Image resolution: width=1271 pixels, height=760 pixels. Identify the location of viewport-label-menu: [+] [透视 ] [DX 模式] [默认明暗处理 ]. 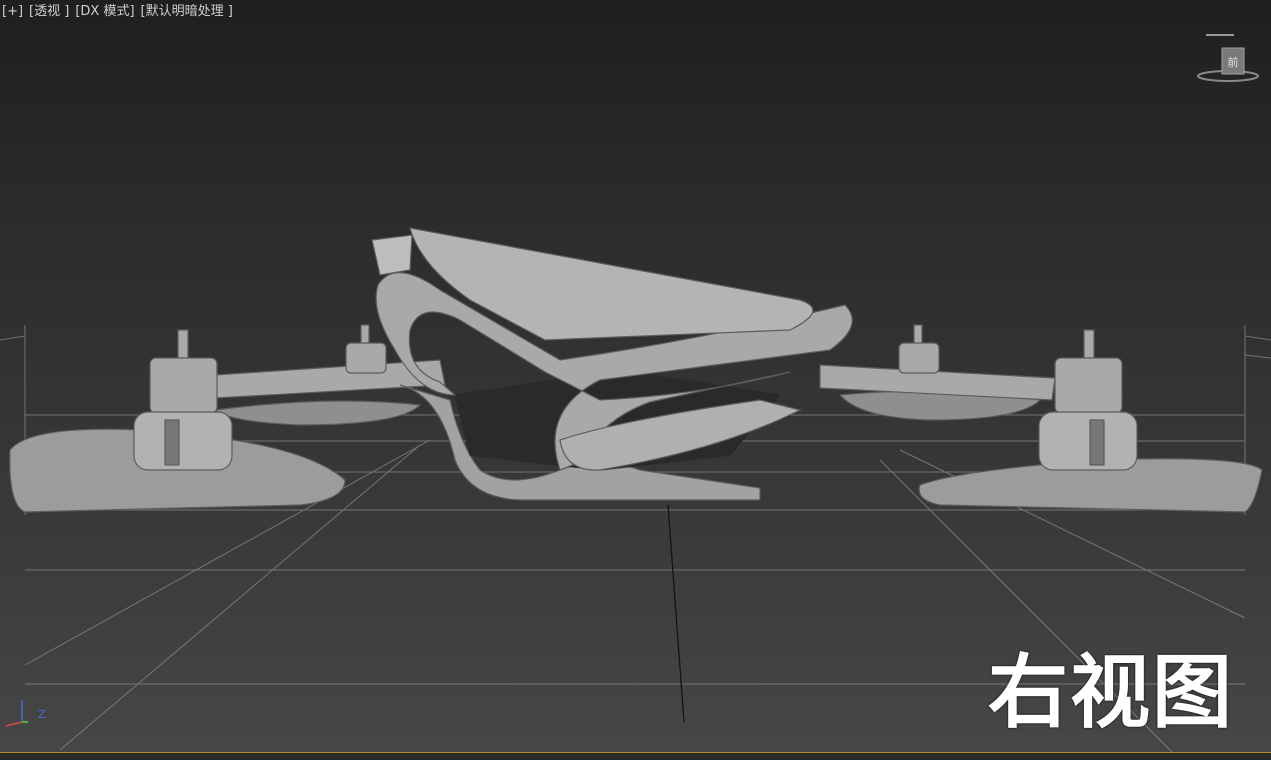
(117, 12).